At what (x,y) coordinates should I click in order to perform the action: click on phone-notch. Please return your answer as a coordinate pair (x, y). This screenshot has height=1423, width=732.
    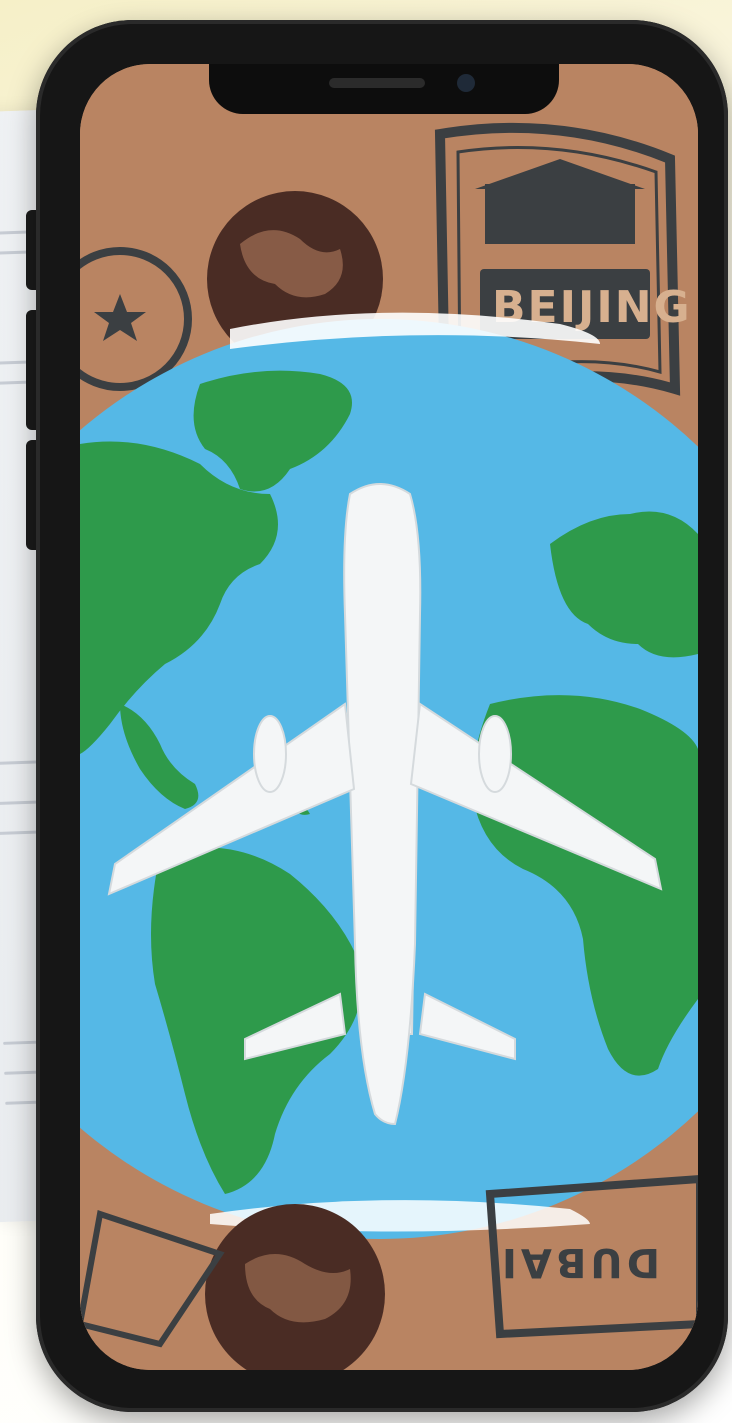
    Looking at the image, I should click on (384, 89).